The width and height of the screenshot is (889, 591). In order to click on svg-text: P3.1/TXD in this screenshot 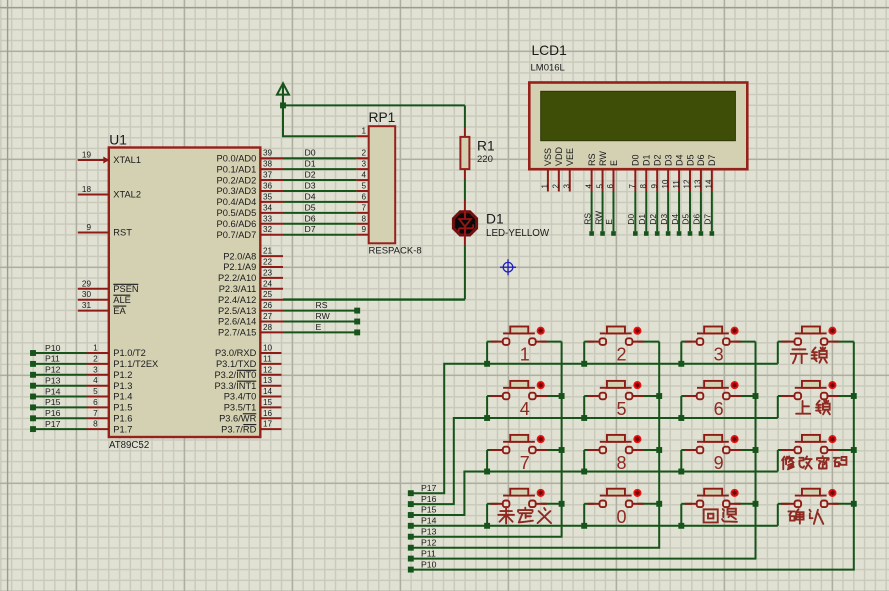, I will do `click(236, 364)`.